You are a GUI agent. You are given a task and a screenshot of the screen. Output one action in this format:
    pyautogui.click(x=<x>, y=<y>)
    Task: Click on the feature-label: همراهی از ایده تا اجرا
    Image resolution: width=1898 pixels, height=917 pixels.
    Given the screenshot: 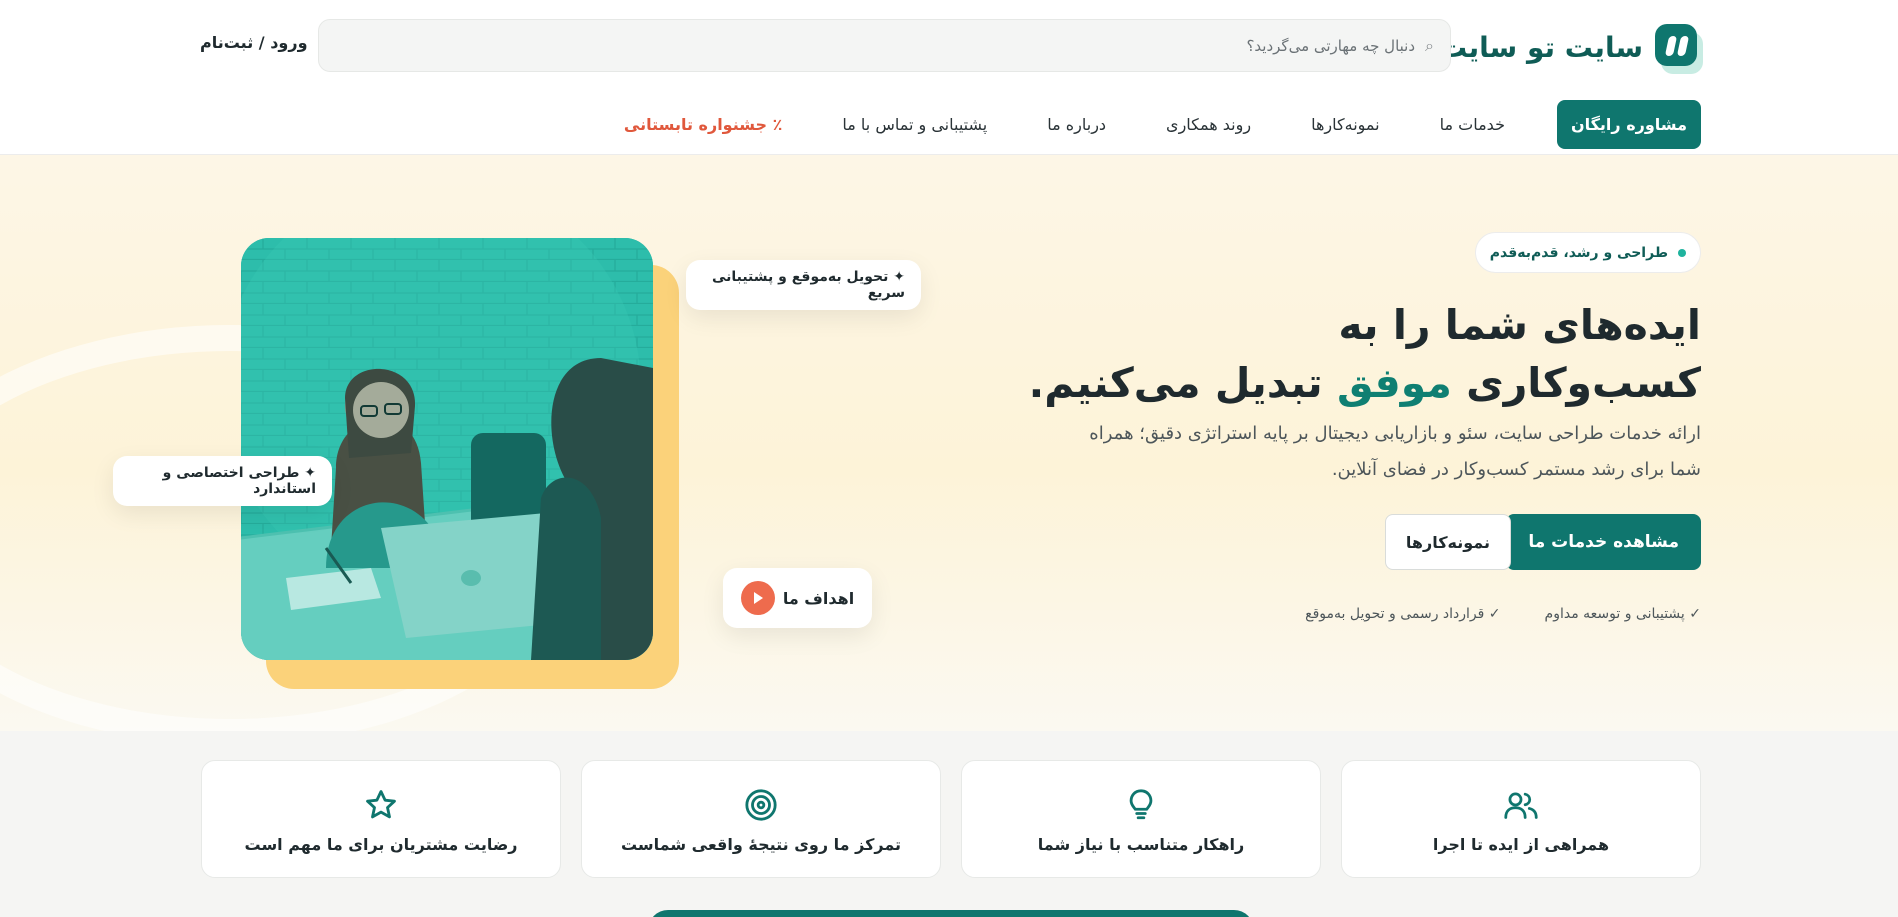 What is the action you would take?
    pyautogui.click(x=1521, y=844)
    